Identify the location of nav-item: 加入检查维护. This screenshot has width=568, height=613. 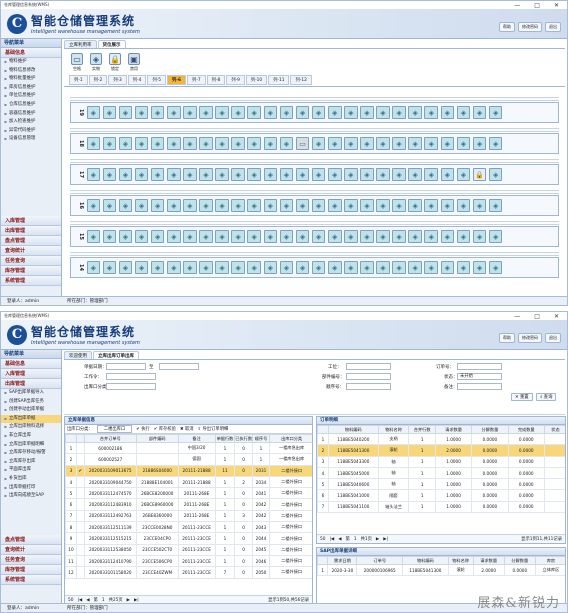
(31, 122).